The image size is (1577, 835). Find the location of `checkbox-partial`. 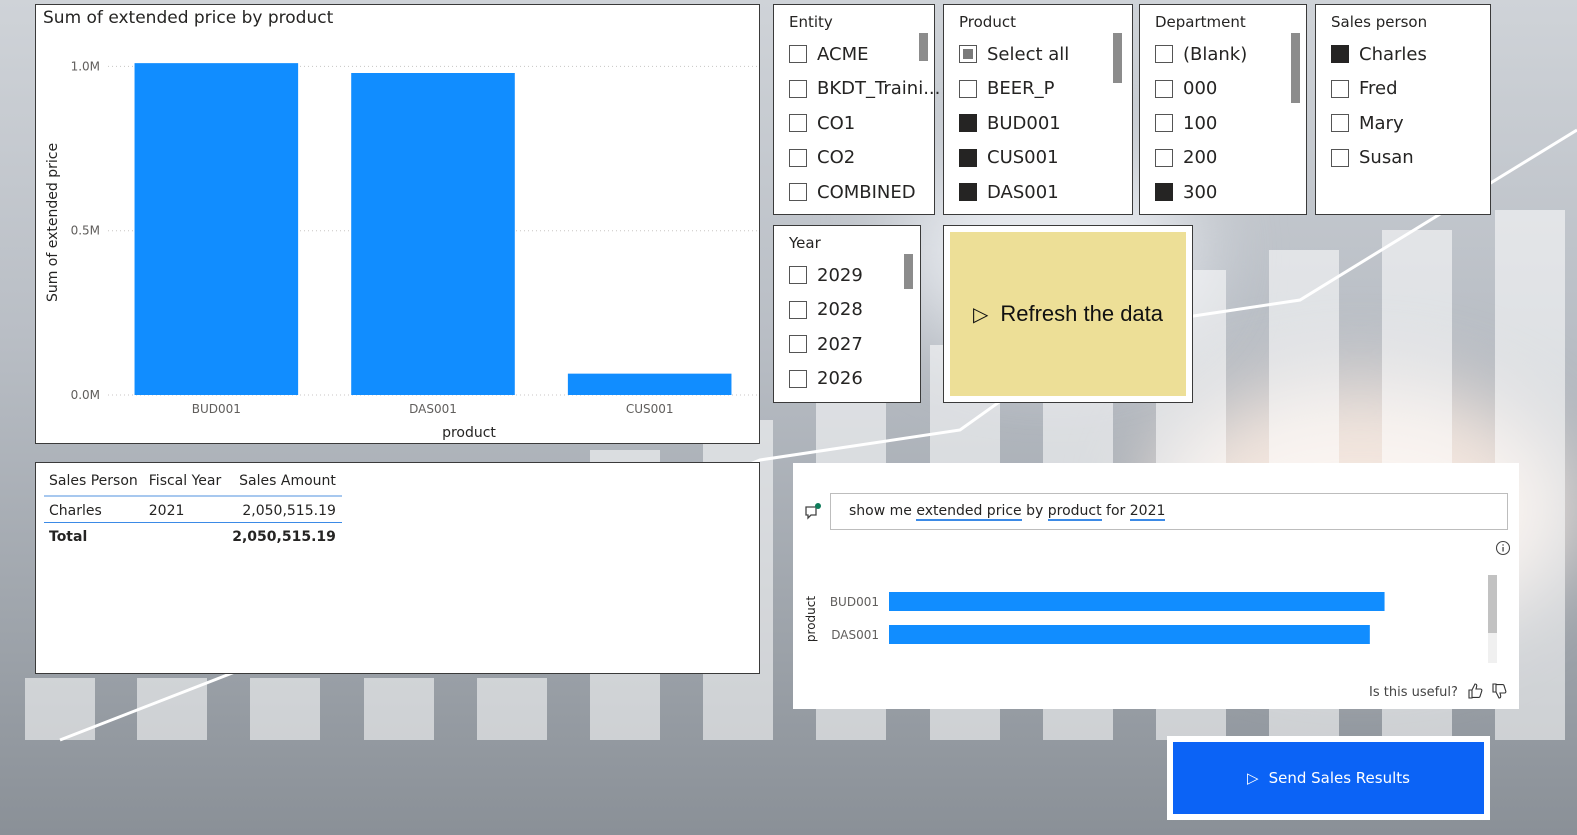

checkbox-partial is located at coordinates (968, 54).